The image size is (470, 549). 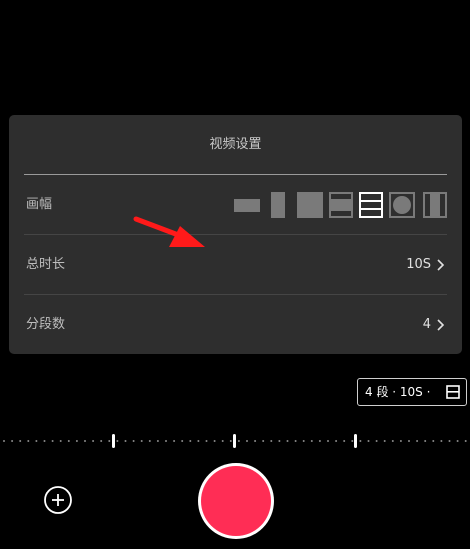 I want to click on record-button-fill, so click(x=236, y=501).